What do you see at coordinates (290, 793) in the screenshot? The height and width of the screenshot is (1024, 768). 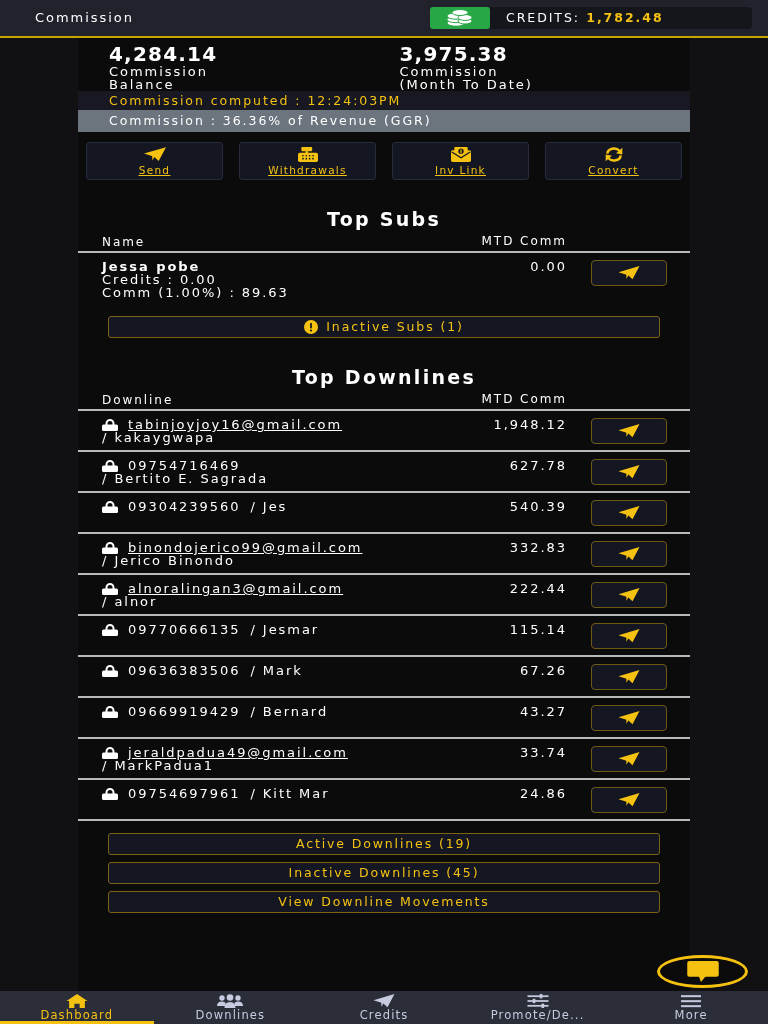 I see `downline-name: / Kitt Mar` at bounding box center [290, 793].